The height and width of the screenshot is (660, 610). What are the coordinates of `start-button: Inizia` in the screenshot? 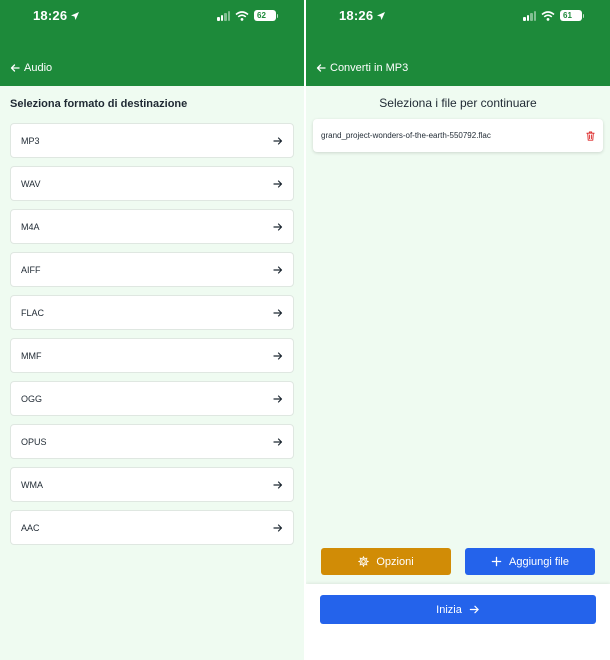 It's located at (458, 609).